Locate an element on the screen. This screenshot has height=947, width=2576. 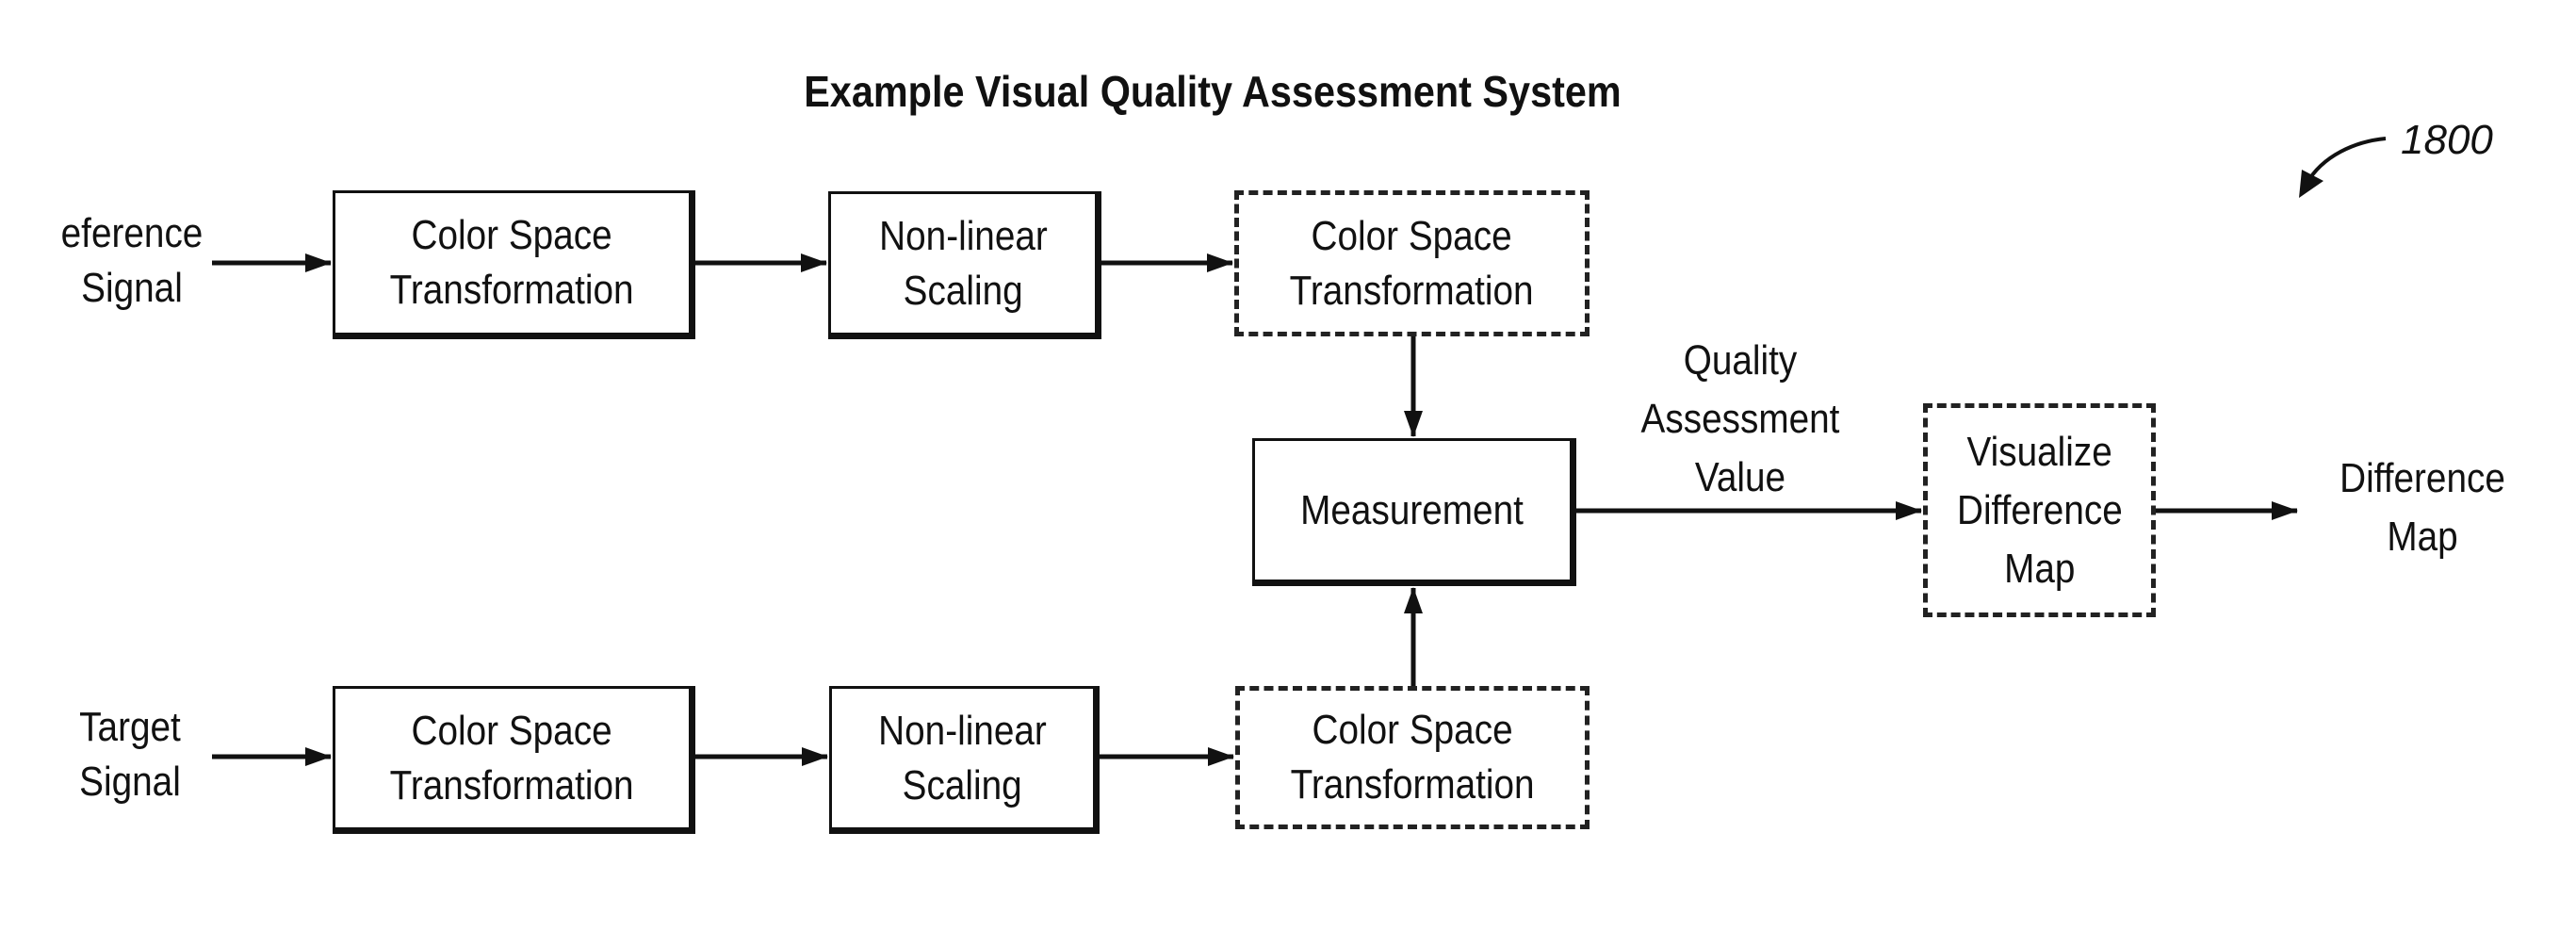
bottom-color-space-transformation-box: Color Space Transformation is located at coordinates (514, 760).